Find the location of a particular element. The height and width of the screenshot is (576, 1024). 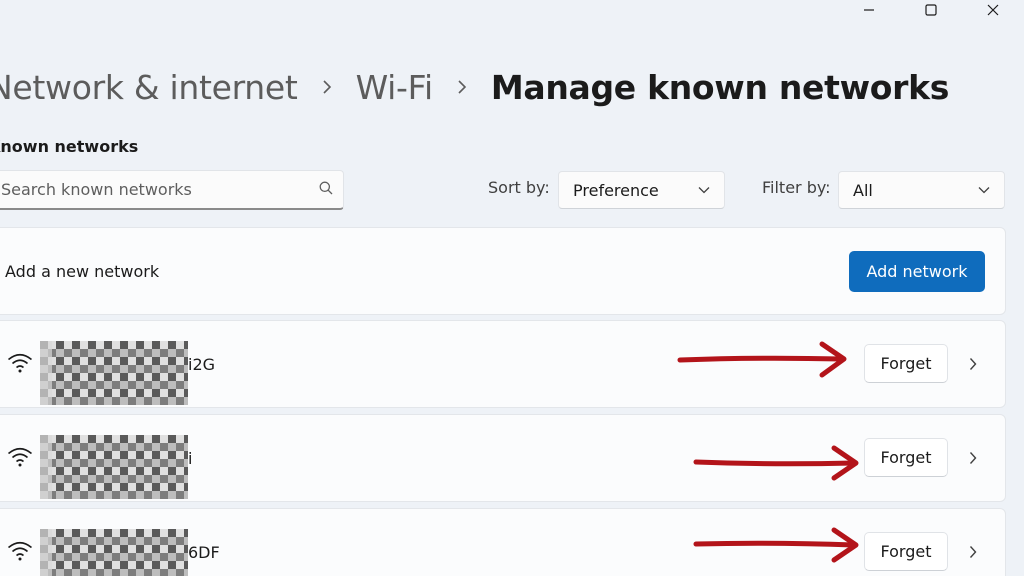

sort-value: Preference is located at coordinates (616, 190).